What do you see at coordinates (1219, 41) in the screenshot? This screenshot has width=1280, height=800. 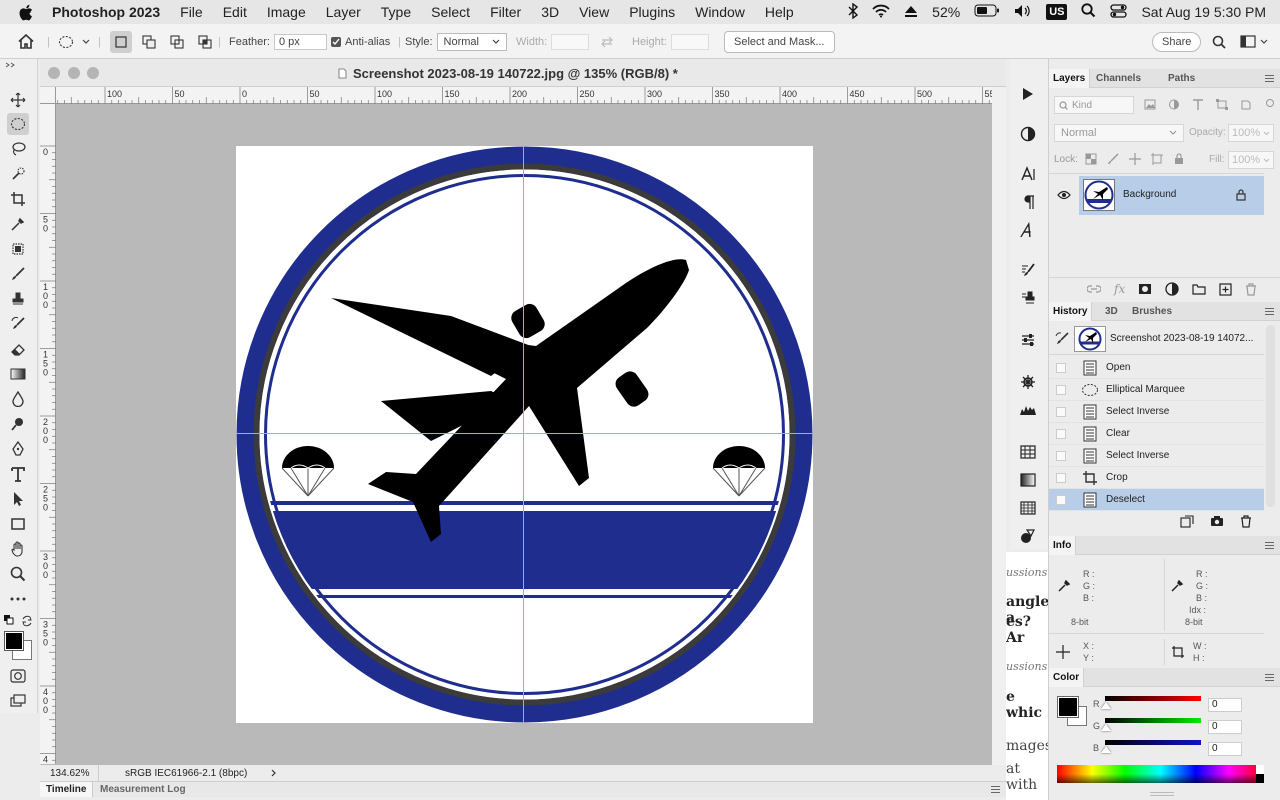 I see `search-button` at bounding box center [1219, 41].